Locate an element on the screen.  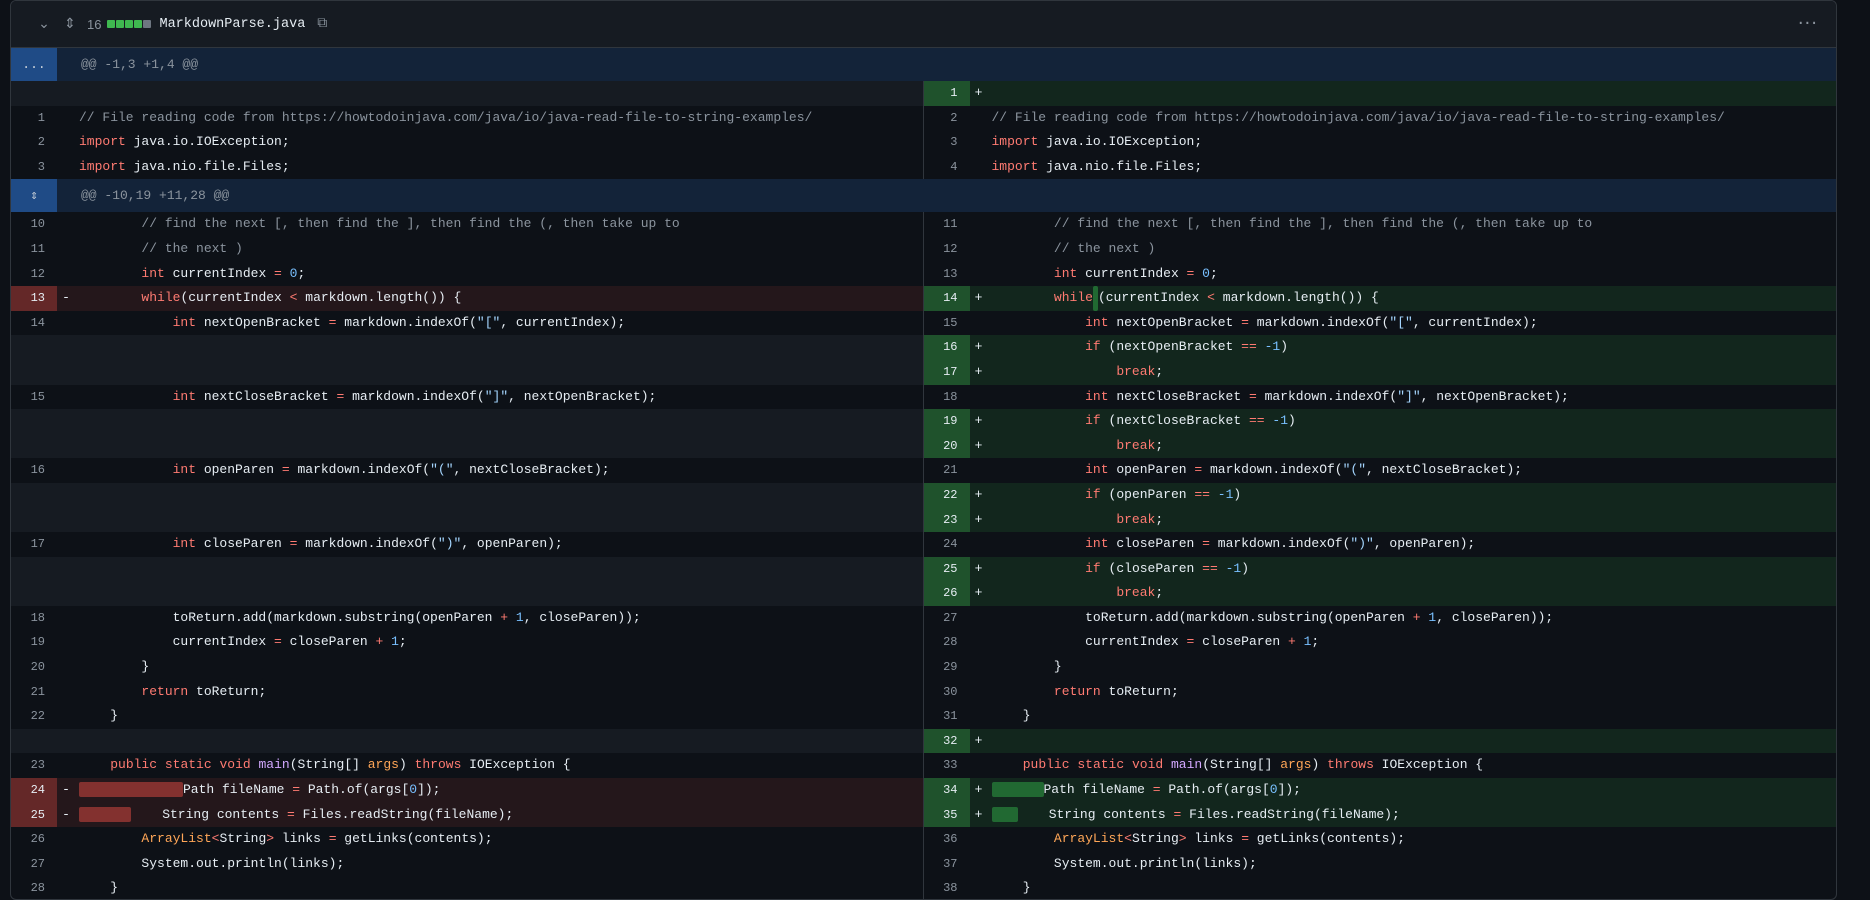
right-line: 17 + break; is located at coordinates (1379, 372).